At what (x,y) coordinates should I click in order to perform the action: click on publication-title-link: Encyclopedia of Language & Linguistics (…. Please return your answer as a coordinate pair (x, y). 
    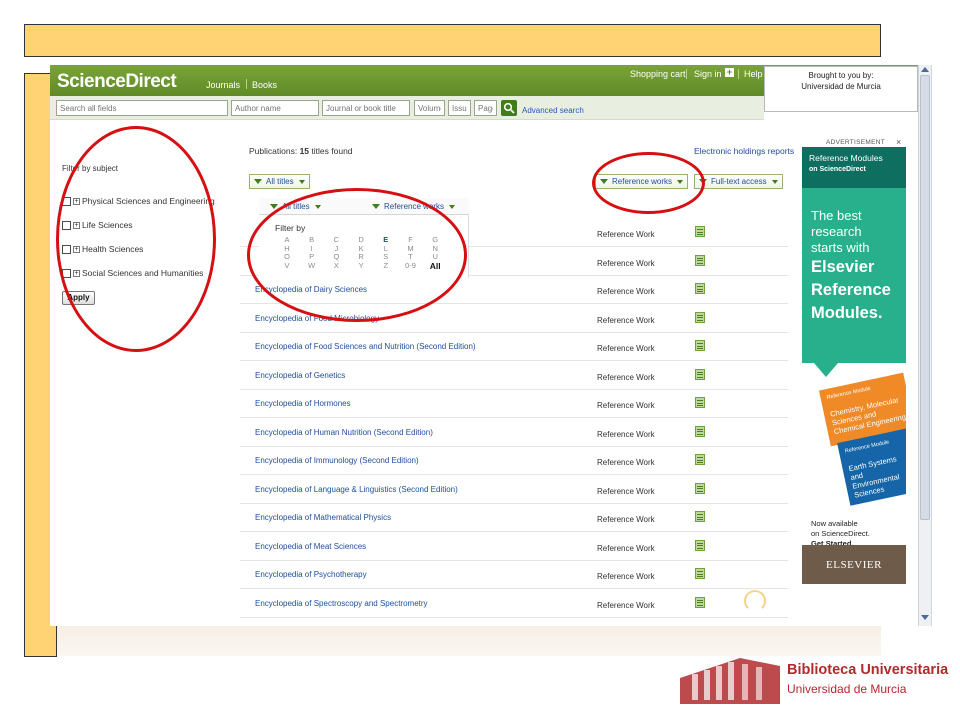
    Looking at the image, I should click on (356, 489).